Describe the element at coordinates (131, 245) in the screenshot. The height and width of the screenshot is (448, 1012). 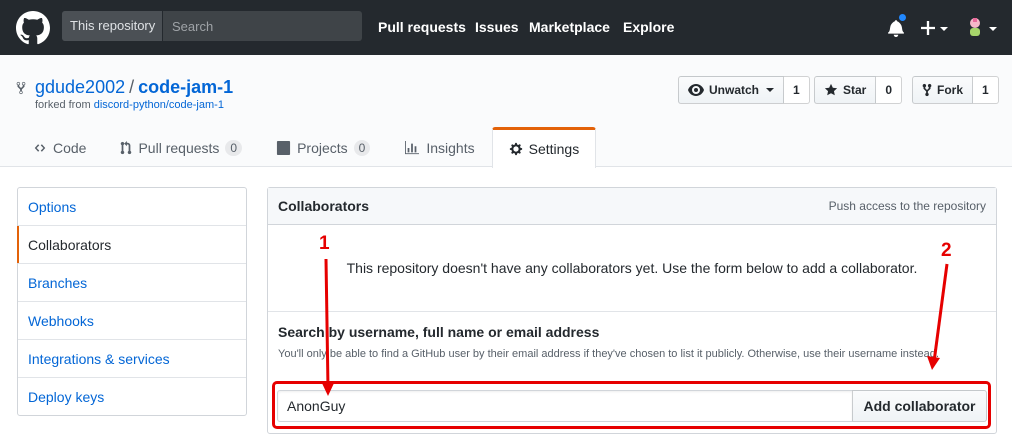
I see `menu-item-collaborators: Collaborators` at that location.